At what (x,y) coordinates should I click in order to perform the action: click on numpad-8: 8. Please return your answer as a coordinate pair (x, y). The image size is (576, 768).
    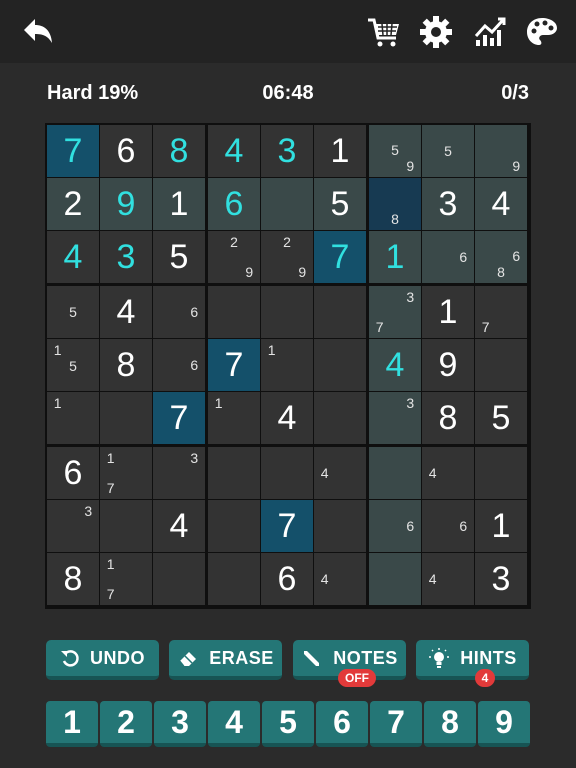
    Looking at the image, I should click on (450, 724).